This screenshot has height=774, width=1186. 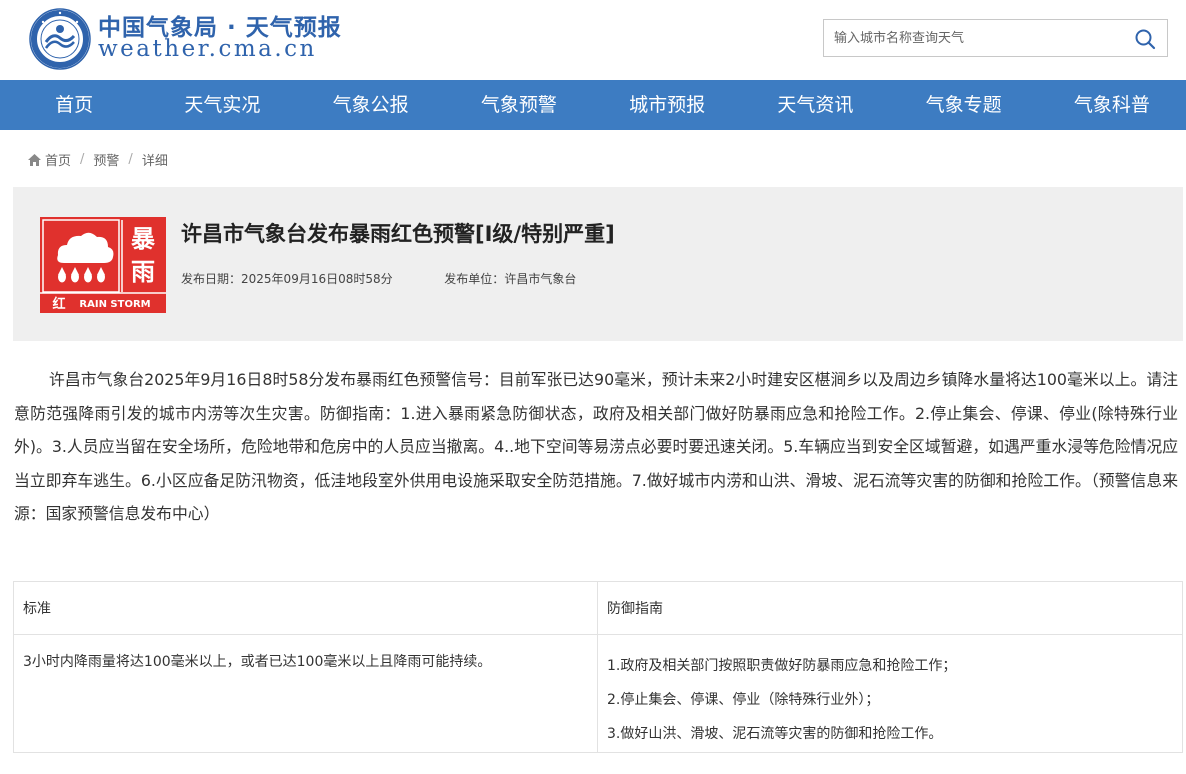 What do you see at coordinates (207, 49) in the screenshot?
I see `site-domain: weather.cma.cn` at bounding box center [207, 49].